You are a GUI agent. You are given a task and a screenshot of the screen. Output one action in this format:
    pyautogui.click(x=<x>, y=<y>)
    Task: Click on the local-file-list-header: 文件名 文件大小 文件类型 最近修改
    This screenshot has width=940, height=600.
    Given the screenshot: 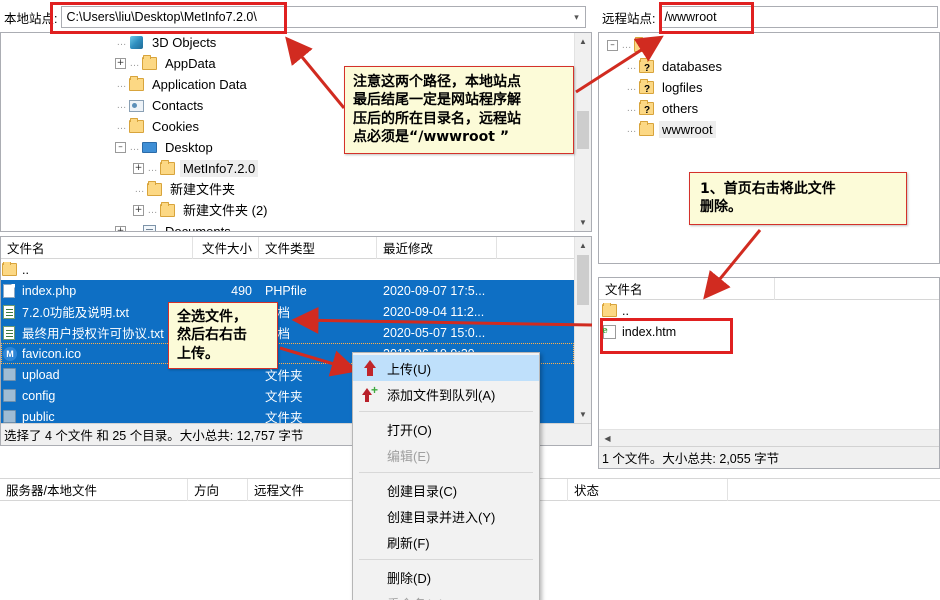 What is the action you would take?
    pyautogui.click(x=296, y=247)
    